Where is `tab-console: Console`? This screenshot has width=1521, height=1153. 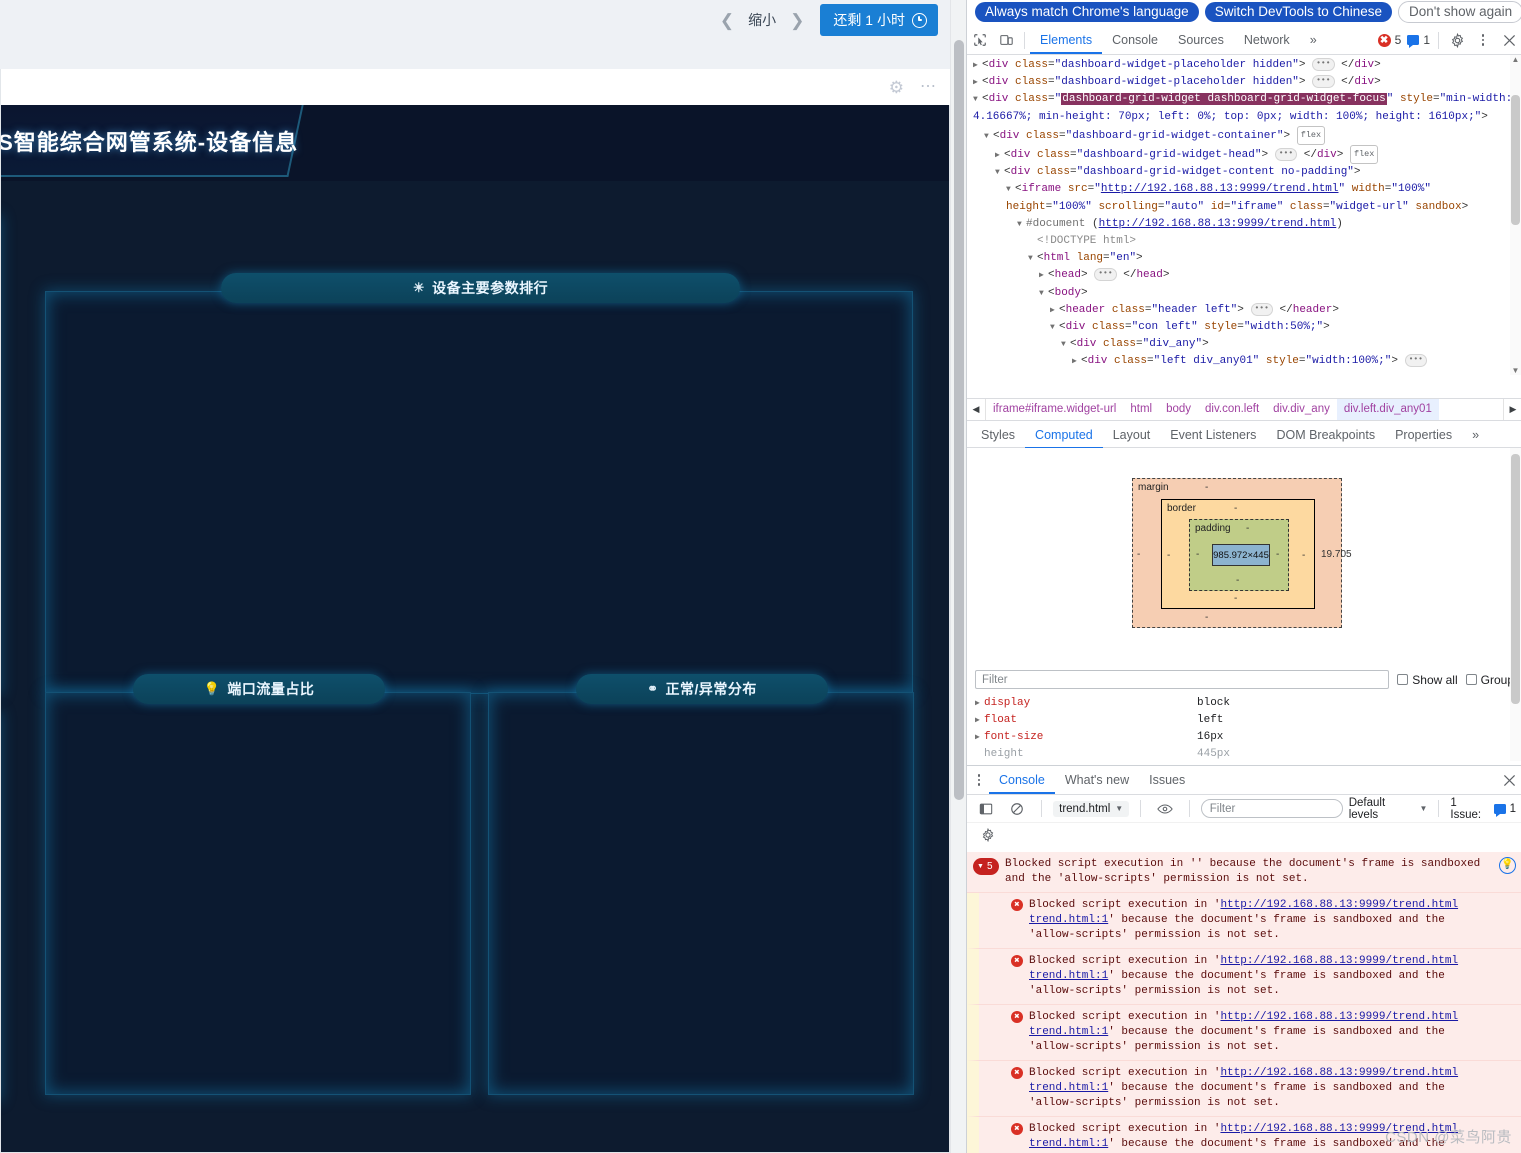
tab-console: Console is located at coordinates (1135, 40).